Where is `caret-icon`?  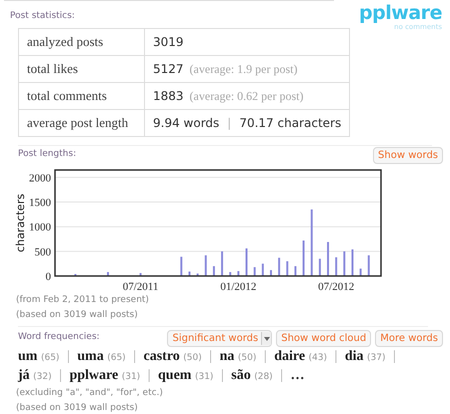
caret-icon is located at coordinates (266, 338).